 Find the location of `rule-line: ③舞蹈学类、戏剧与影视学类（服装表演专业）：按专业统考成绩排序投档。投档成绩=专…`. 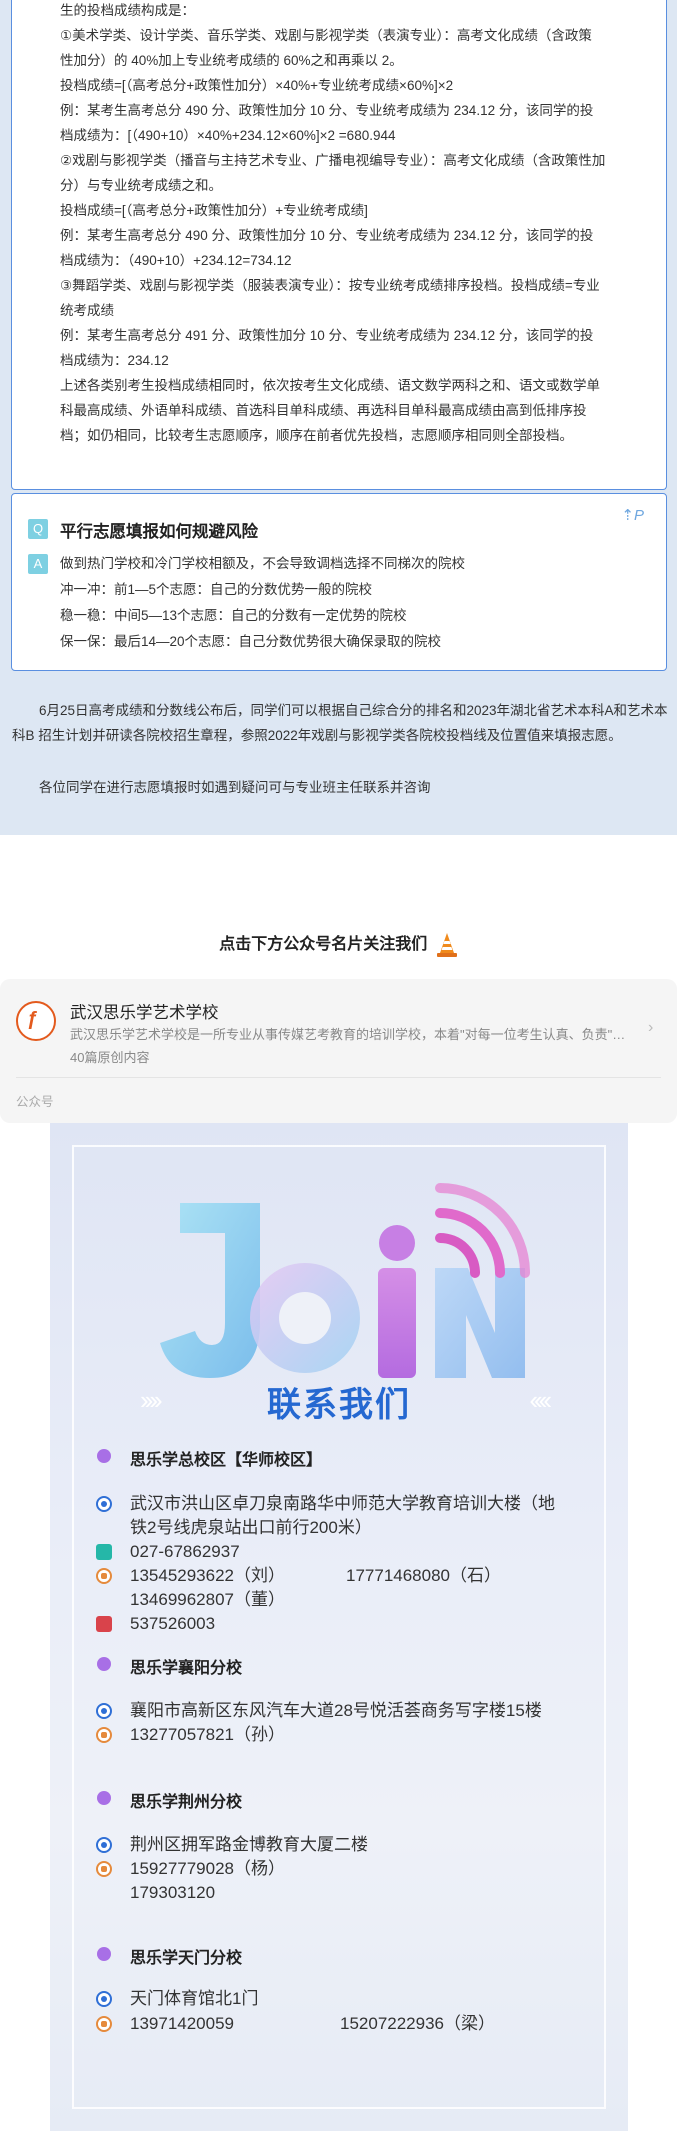

rule-line: ③舞蹈学类、戏剧与影视学类（服装表演专业）：按专业统考成绩排序投档。投档成绩=专… is located at coordinates (330, 285).